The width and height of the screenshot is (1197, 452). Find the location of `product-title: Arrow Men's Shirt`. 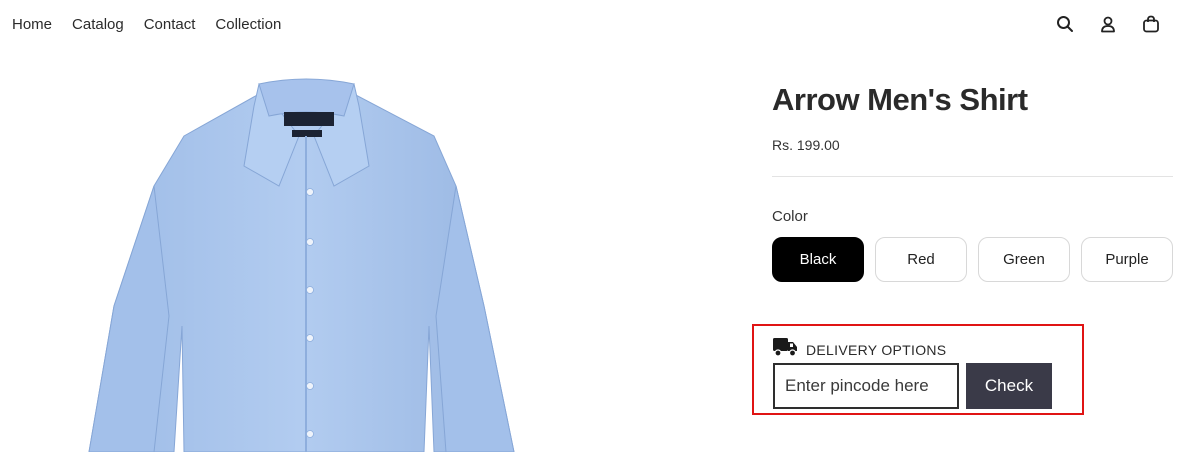

product-title: Arrow Men's Shirt is located at coordinates (900, 99).